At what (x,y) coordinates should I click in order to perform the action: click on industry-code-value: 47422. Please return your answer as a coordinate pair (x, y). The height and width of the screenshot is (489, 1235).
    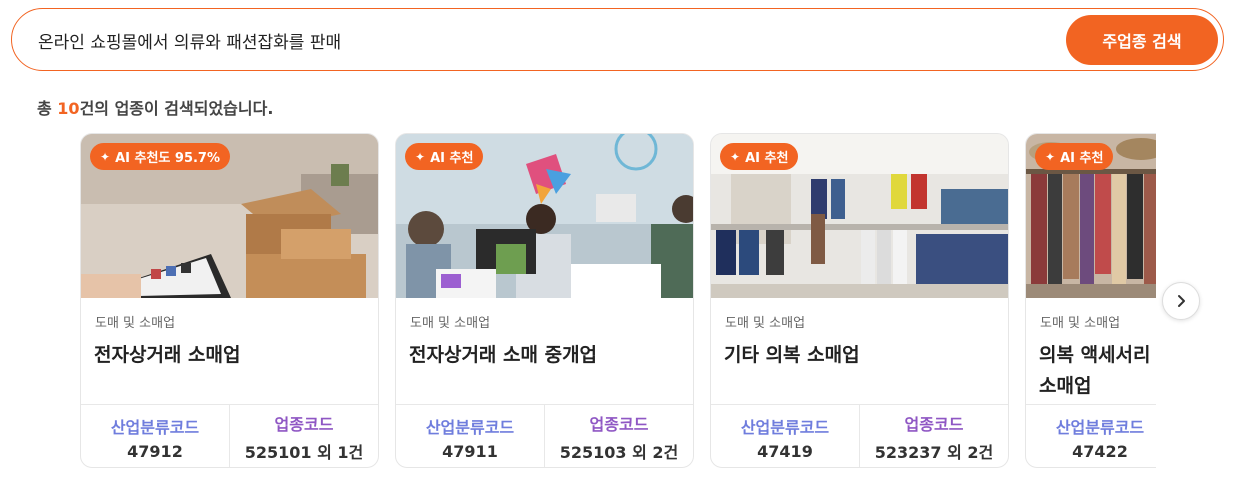
    Looking at the image, I should click on (1100, 451).